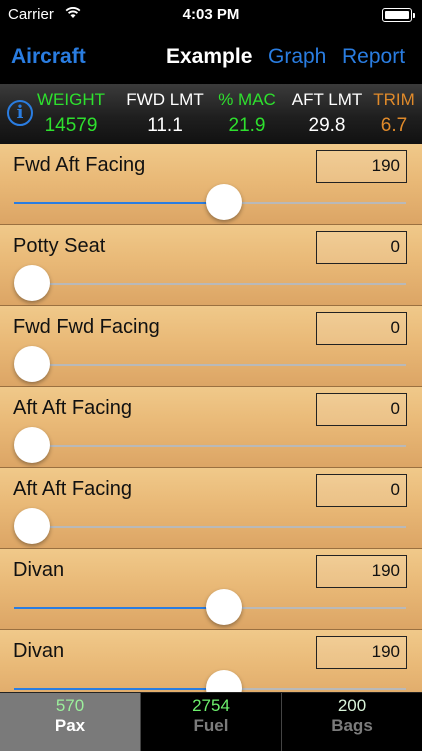  What do you see at coordinates (71, 113) in the screenshot?
I see `weight-summary: WEIGHT 14579` at bounding box center [71, 113].